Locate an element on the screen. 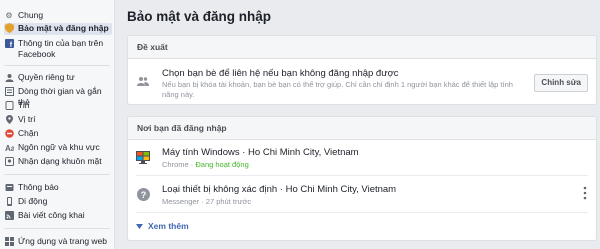  caret-down-icon is located at coordinates (139, 226).